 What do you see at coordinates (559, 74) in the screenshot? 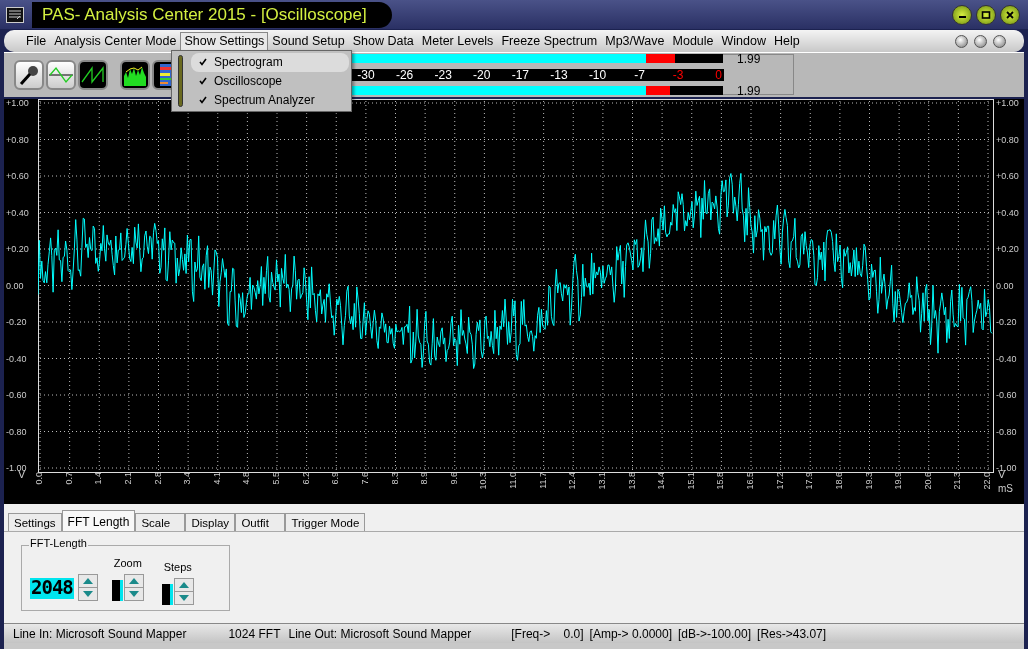
I see `meter-scale-label: -13` at bounding box center [559, 74].